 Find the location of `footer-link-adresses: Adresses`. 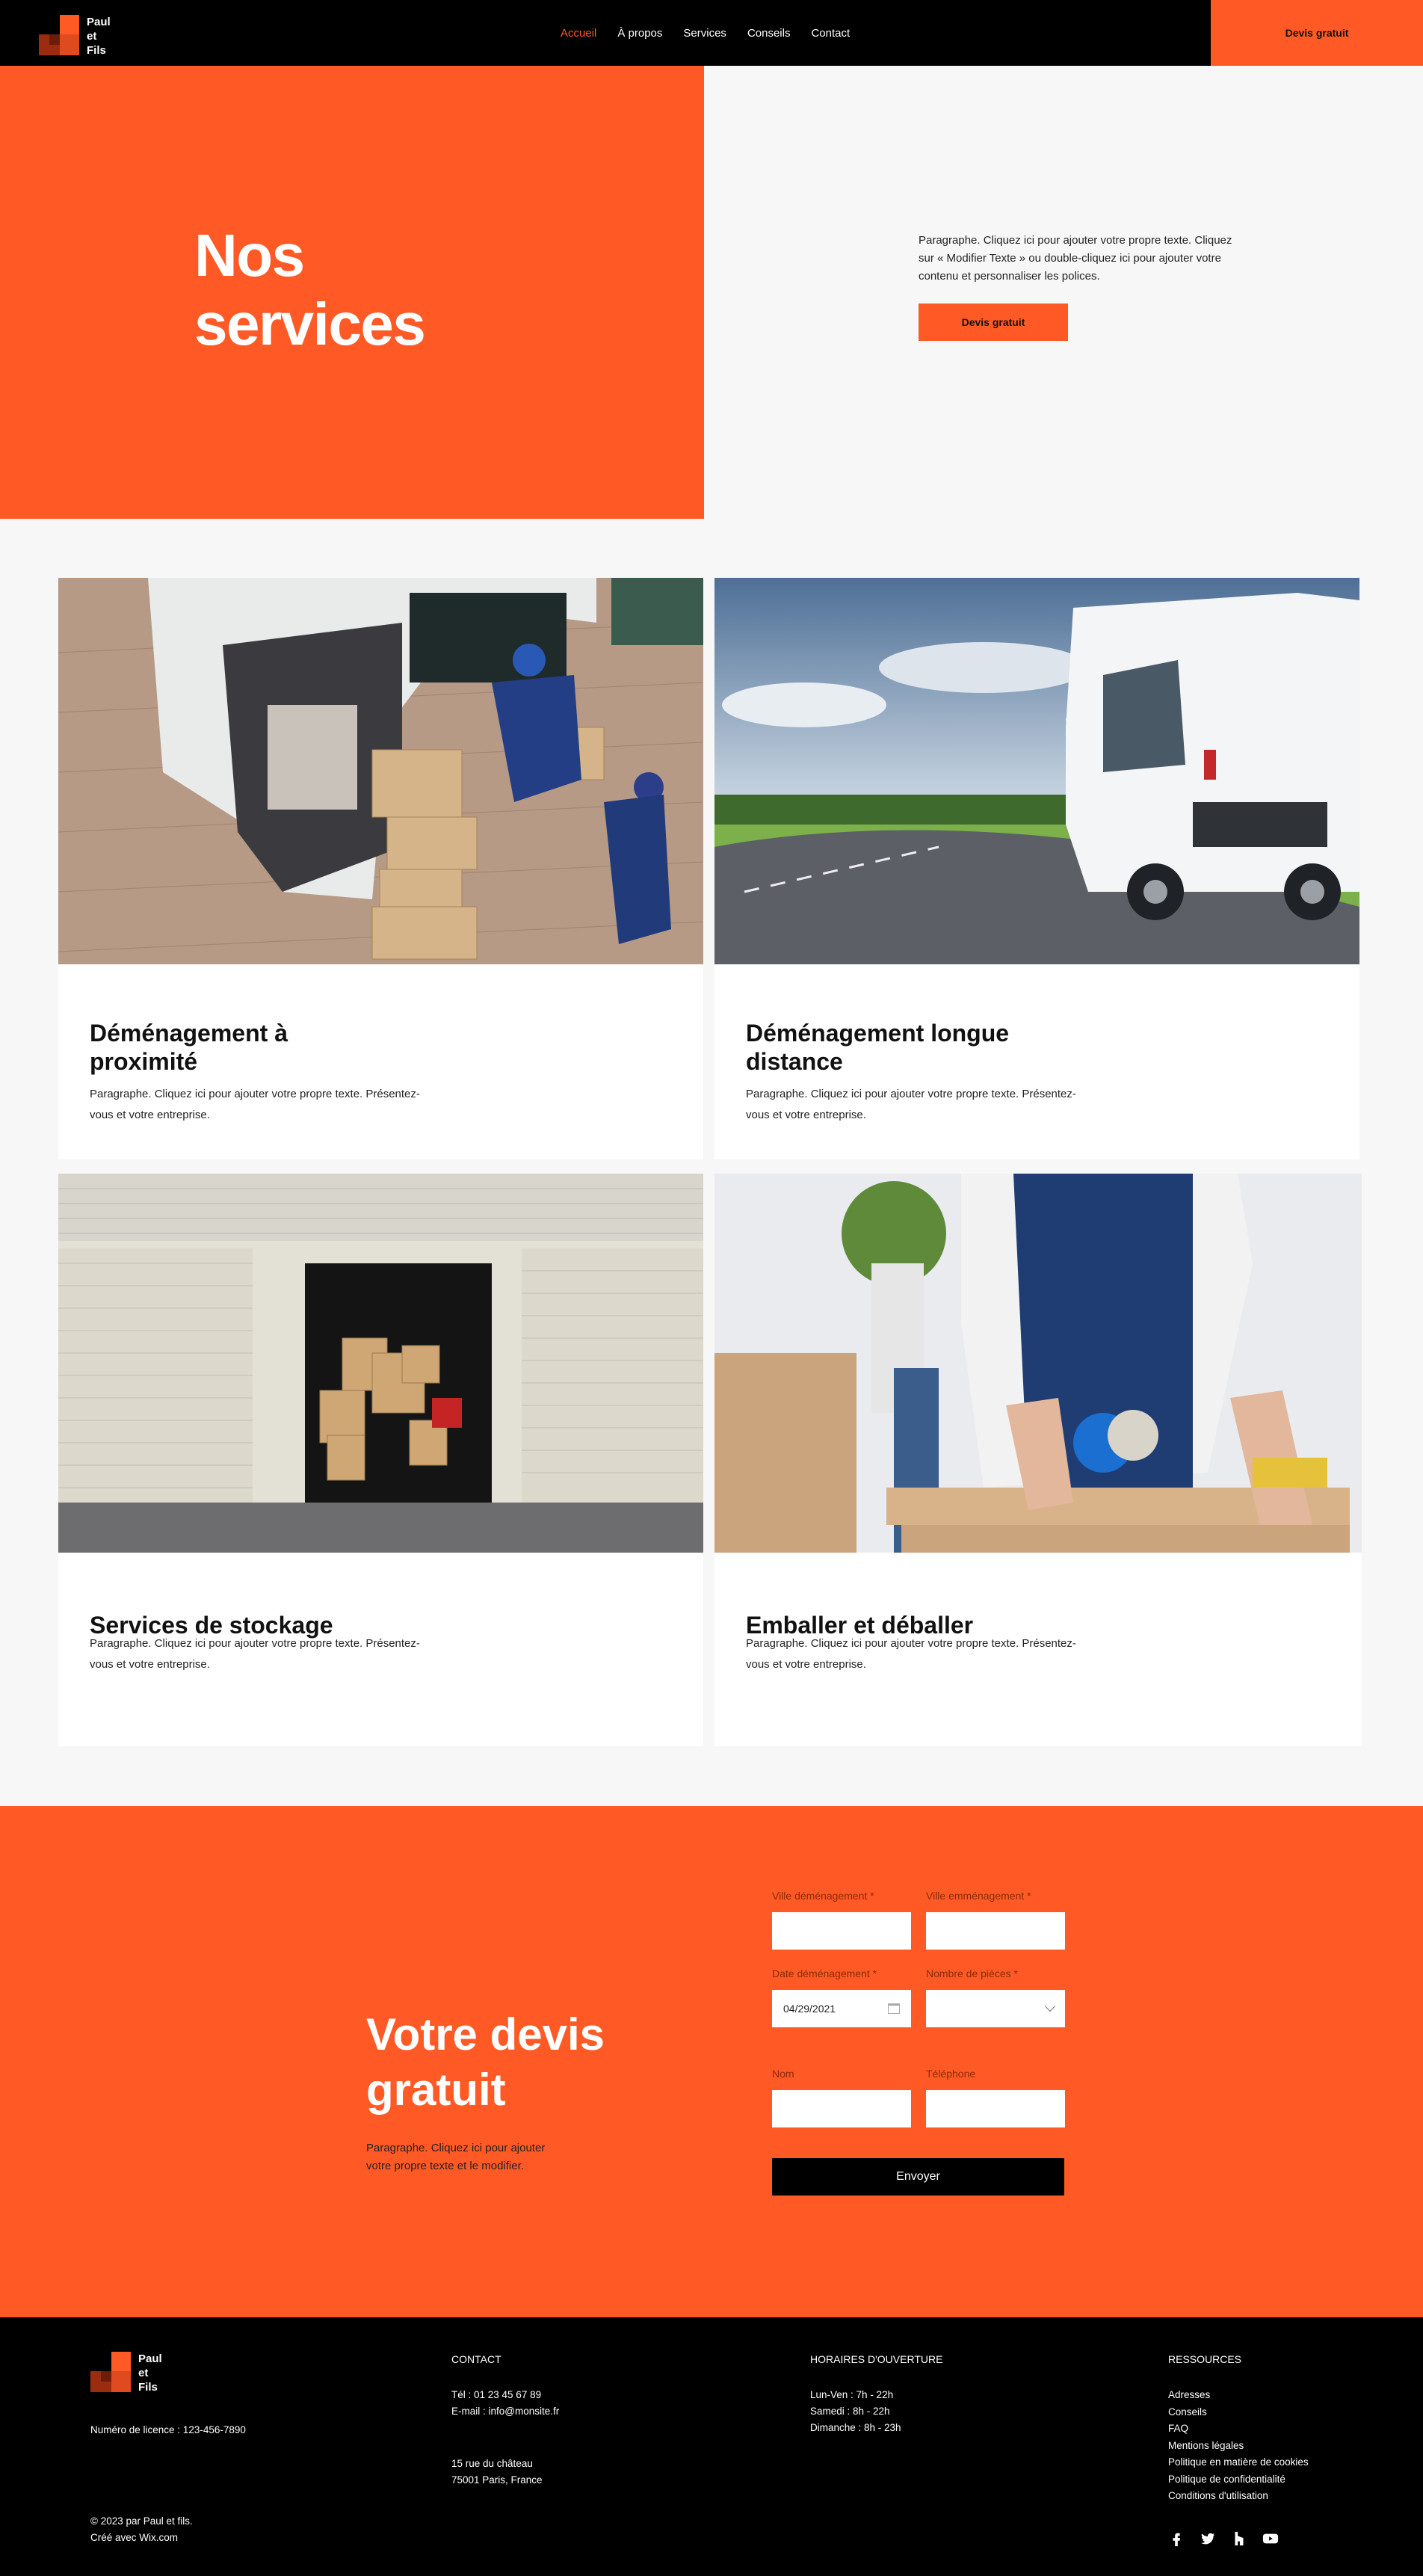

footer-link-adresses: Adresses is located at coordinates (1238, 2395).